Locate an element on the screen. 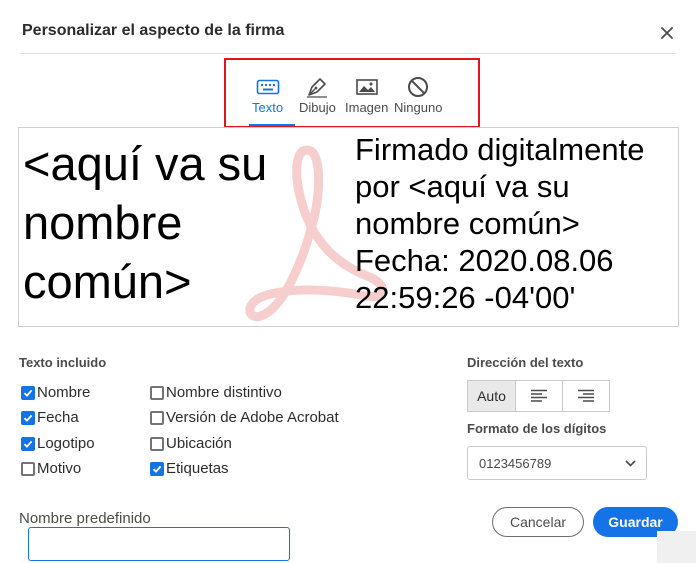 The image size is (696, 563). dialog-title: Personalizar el aspecto de la firma is located at coordinates (153, 30).